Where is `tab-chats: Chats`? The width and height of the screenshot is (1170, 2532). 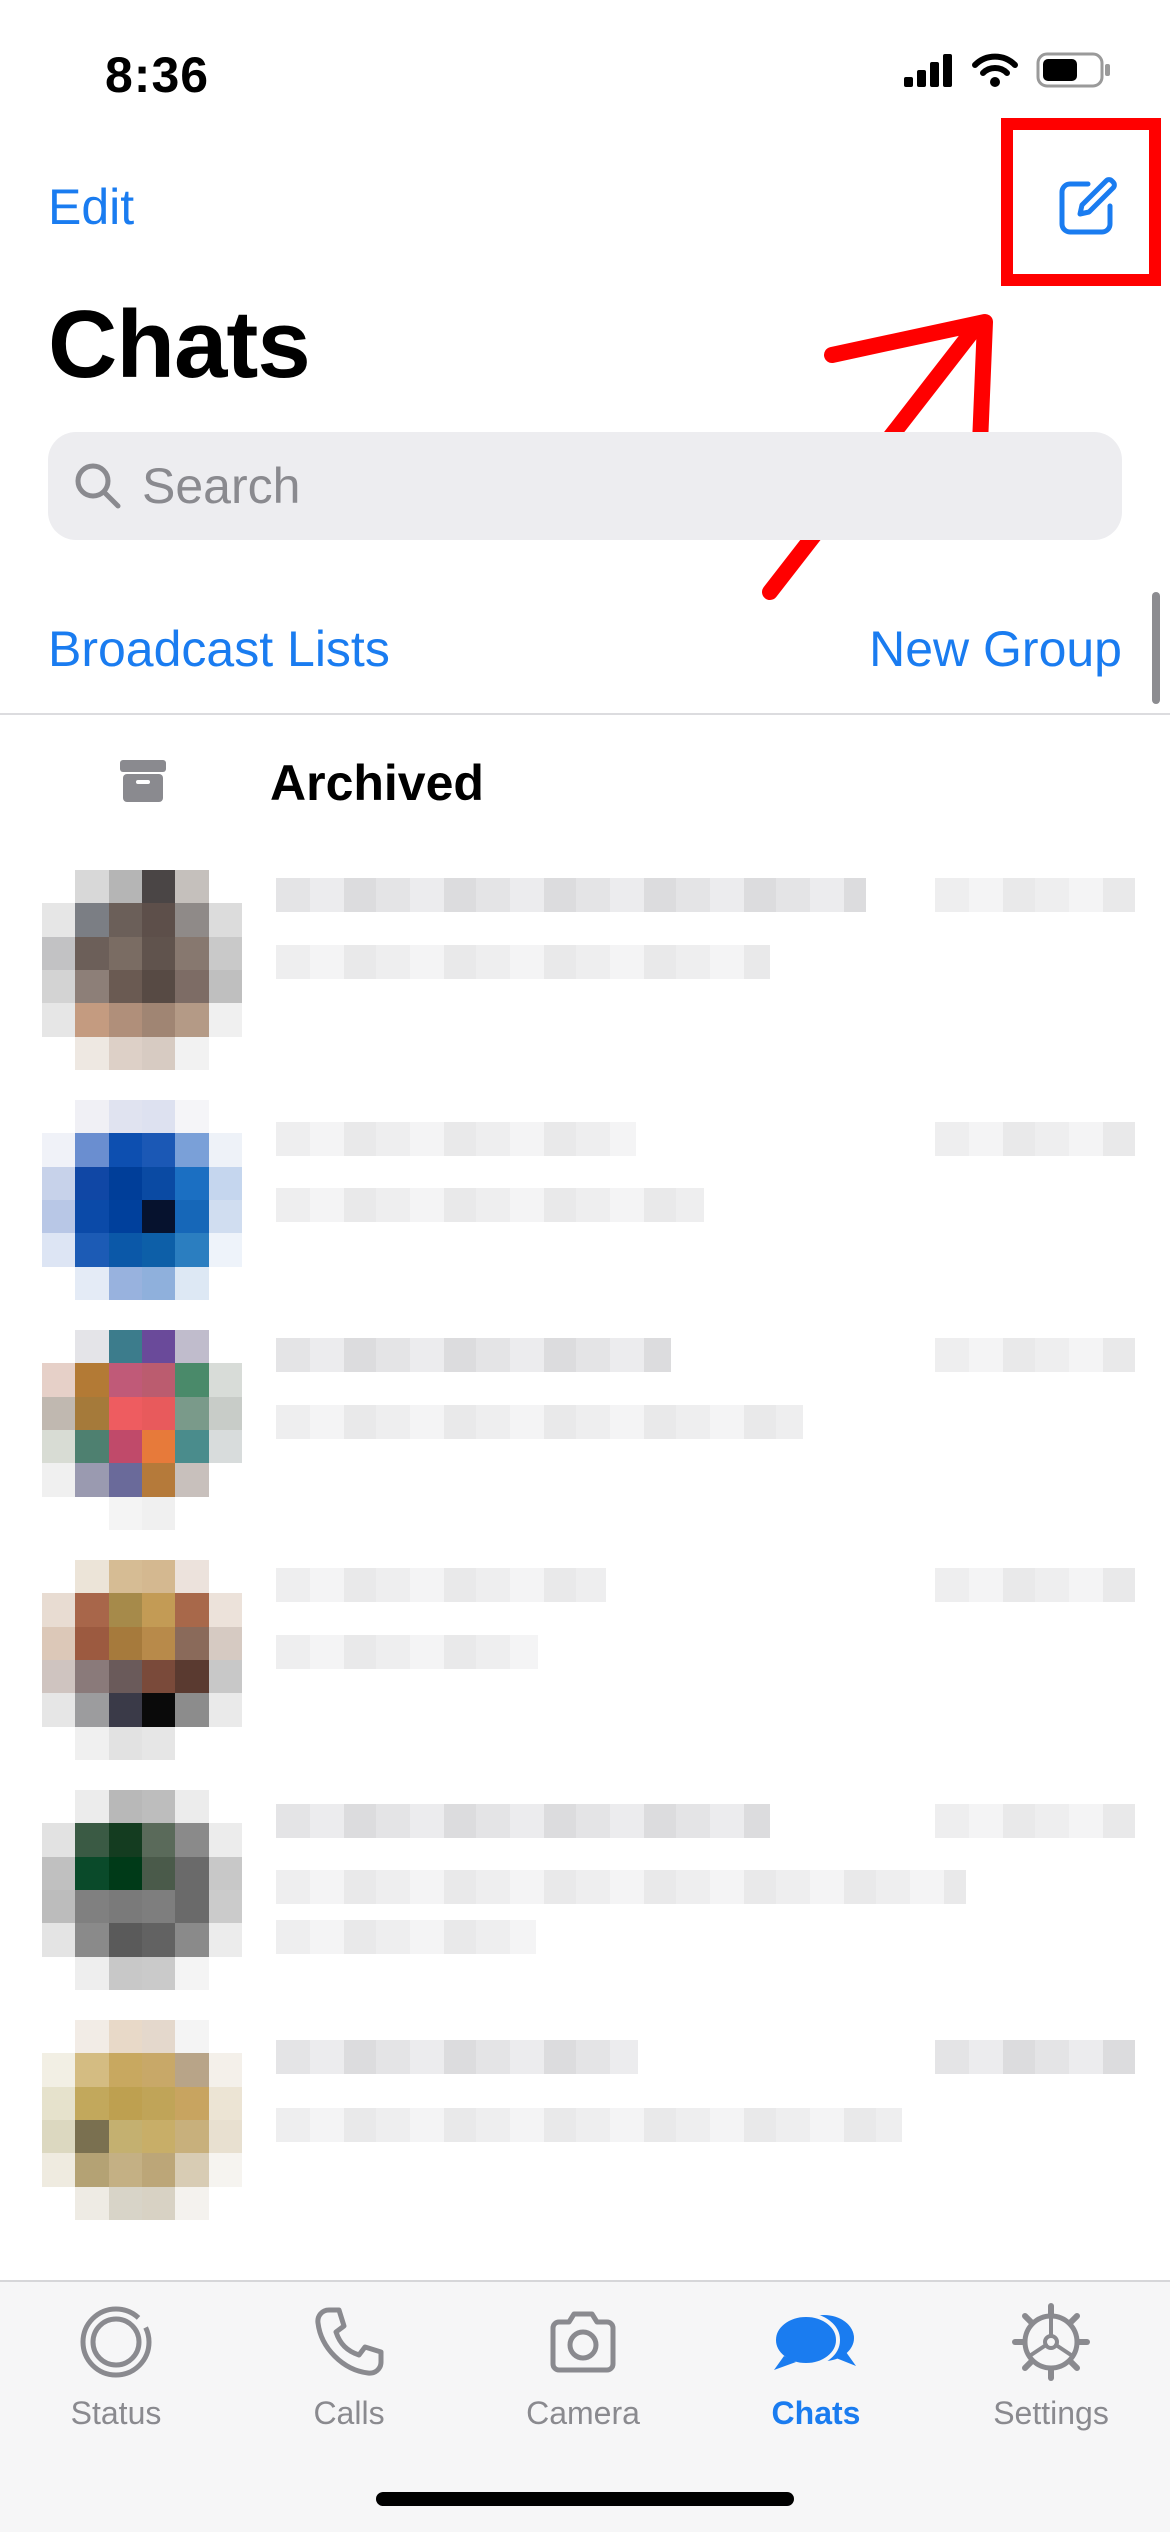 tab-chats: Chats is located at coordinates (816, 2367).